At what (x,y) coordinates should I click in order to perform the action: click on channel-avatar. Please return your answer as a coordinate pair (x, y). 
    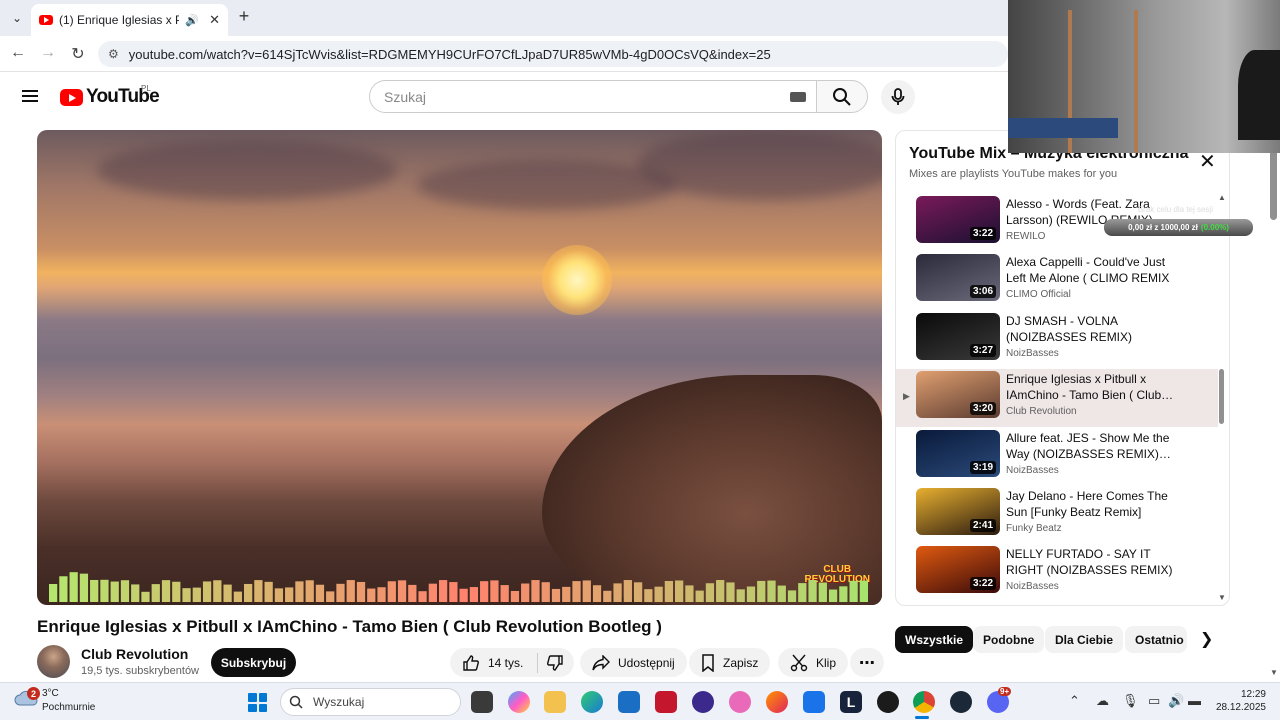
    Looking at the image, I should click on (53, 661).